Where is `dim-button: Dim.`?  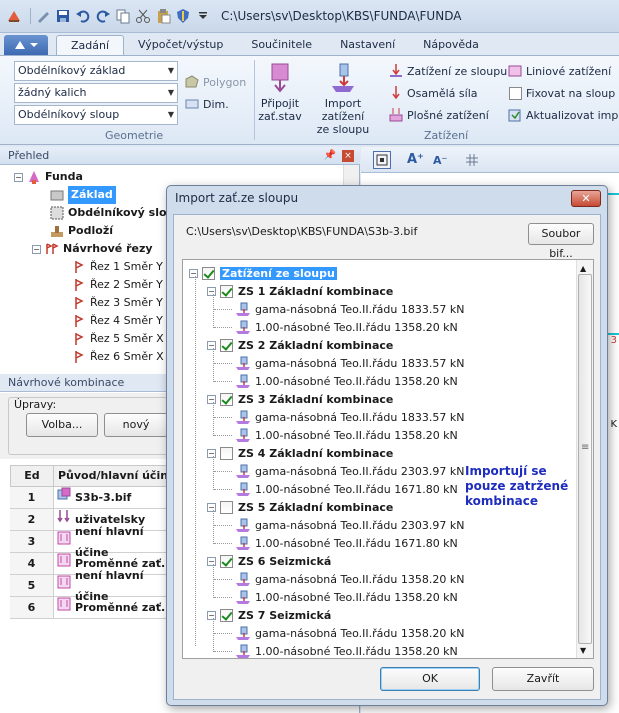
dim-button: Dim. is located at coordinates (206, 104).